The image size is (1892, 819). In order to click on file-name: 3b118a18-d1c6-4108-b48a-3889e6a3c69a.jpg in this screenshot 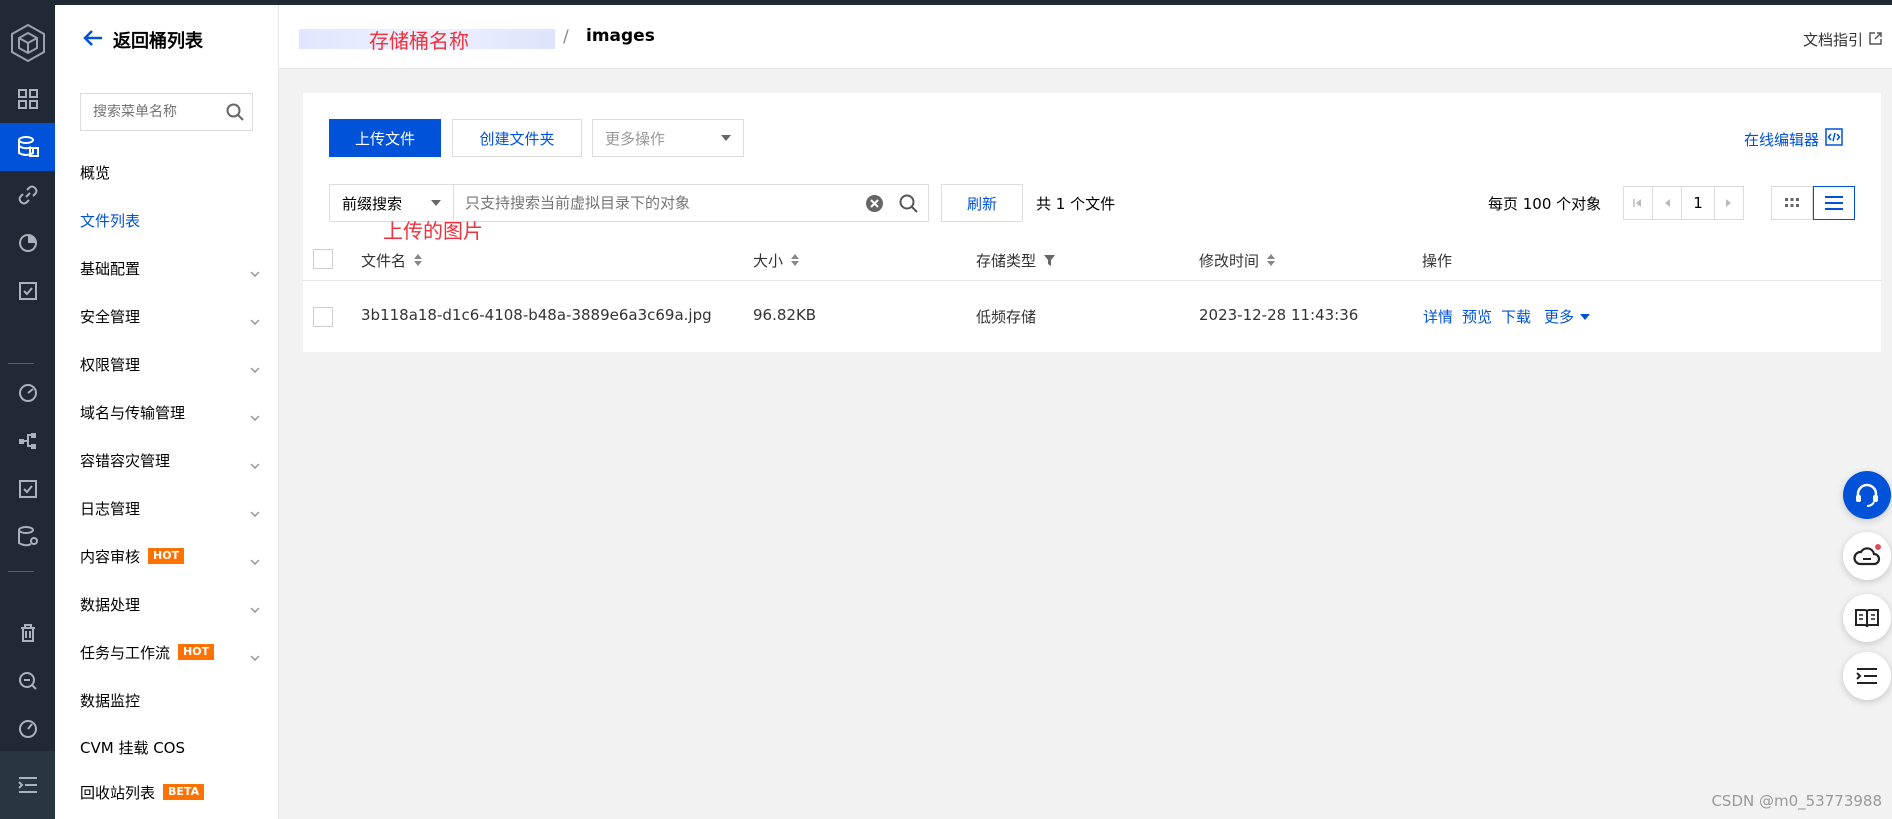, I will do `click(536, 315)`.